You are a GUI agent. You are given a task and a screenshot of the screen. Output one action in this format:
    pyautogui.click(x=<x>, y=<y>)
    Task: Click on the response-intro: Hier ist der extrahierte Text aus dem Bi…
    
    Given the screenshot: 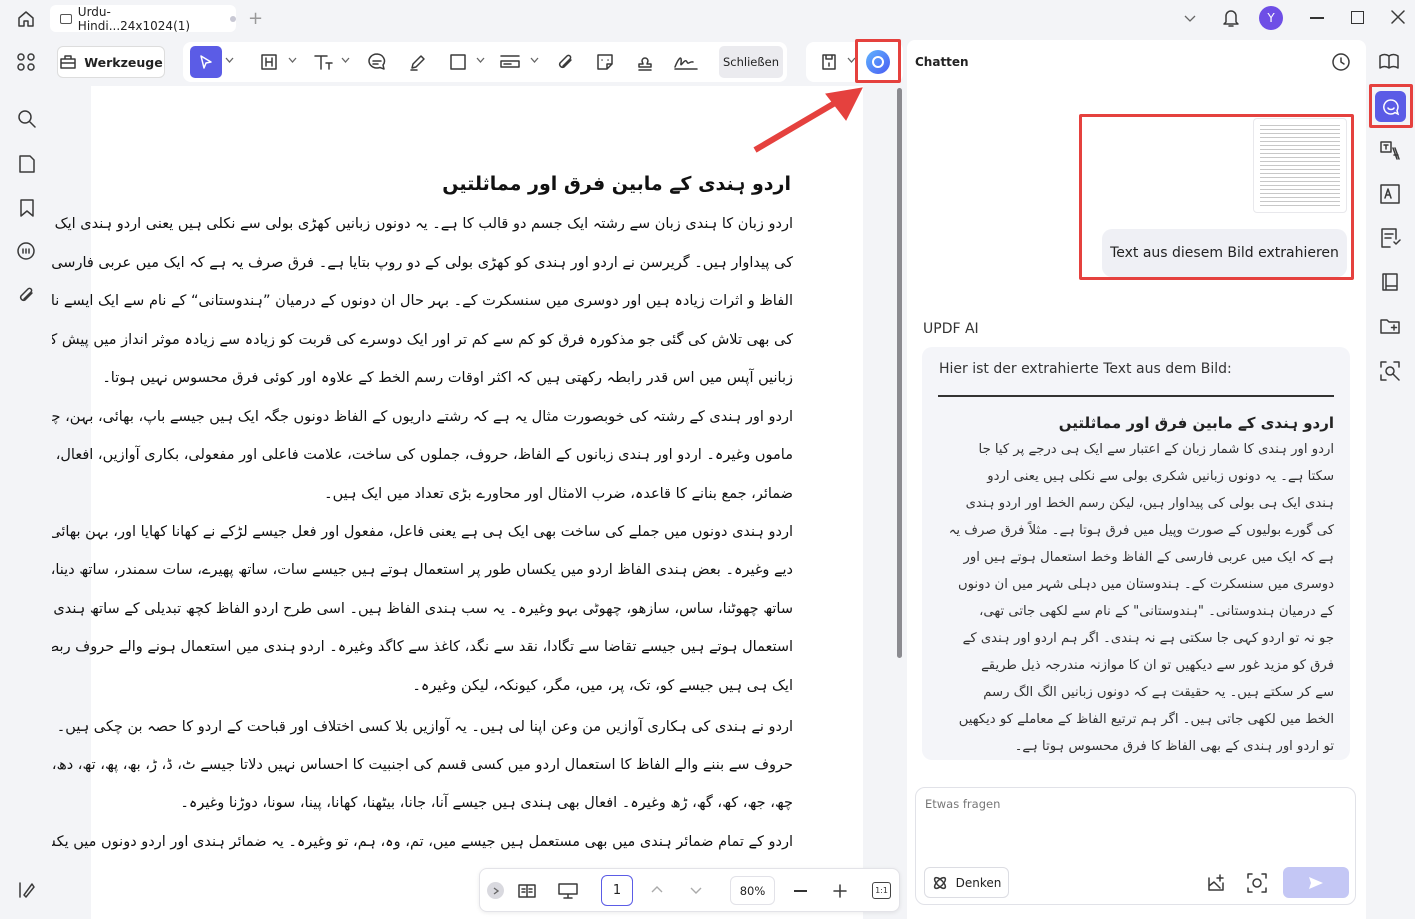 What is the action you would take?
    pyautogui.click(x=1085, y=369)
    